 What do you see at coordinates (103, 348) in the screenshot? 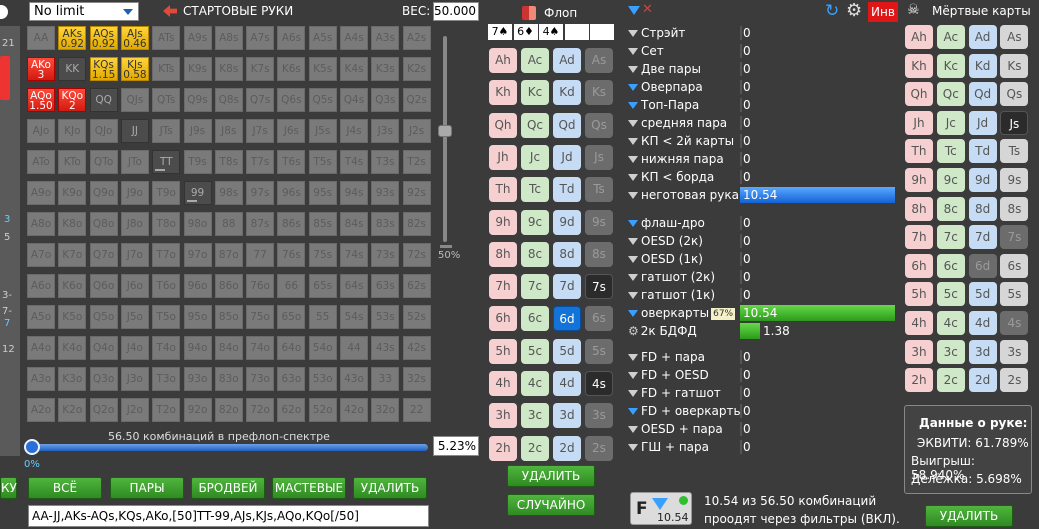
I see `hand-cell-Q4o: Q4o` at bounding box center [103, 348].